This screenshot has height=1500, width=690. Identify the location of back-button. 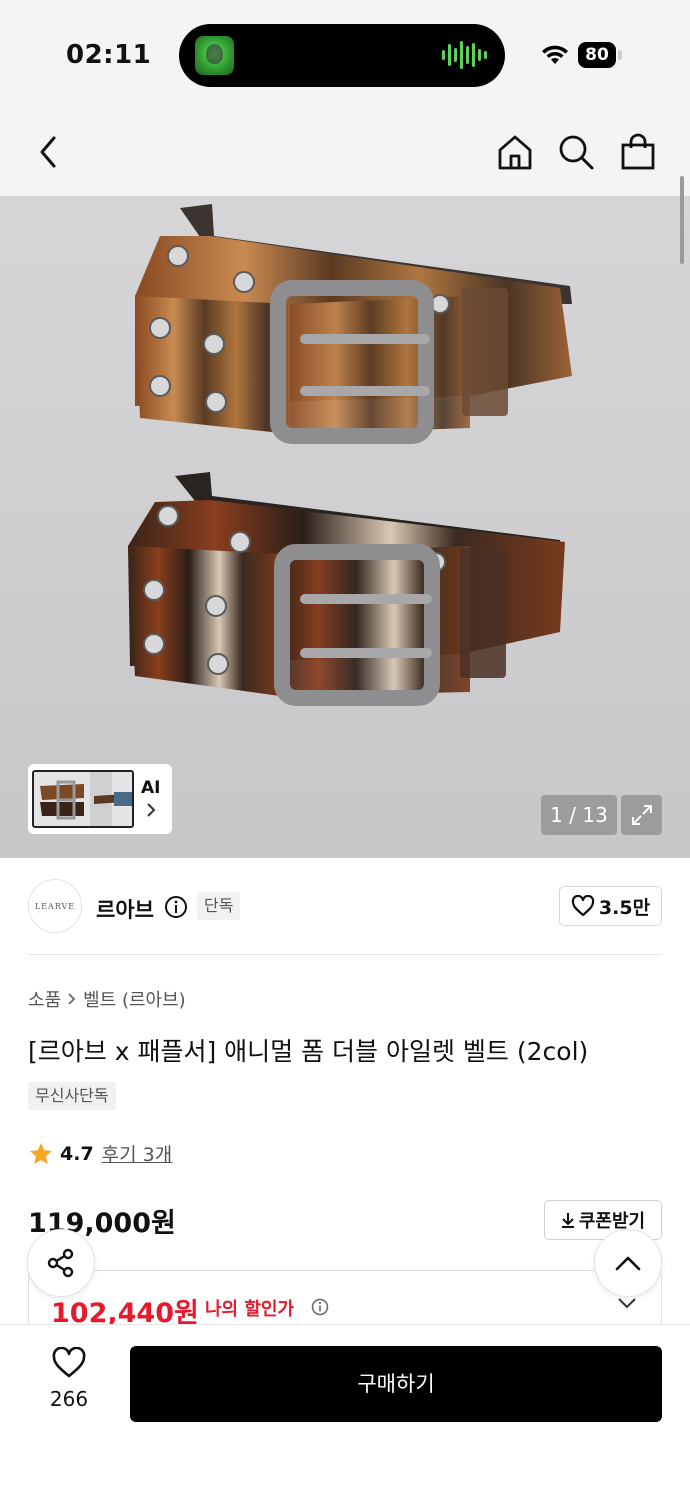
(48, 152).